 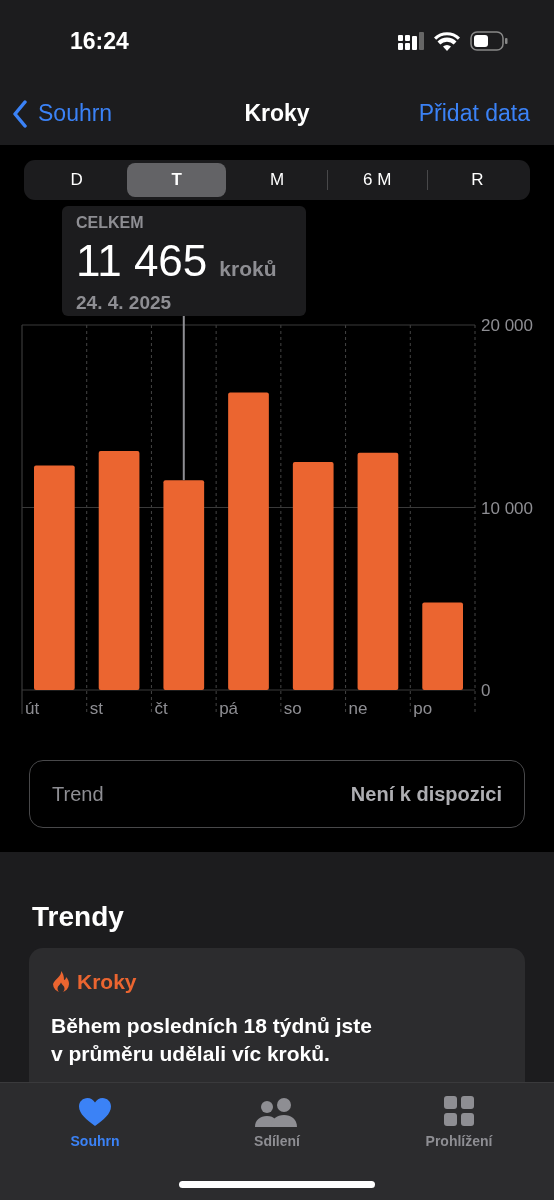 I want to click on signal-icon, so click(x=411, y=41).